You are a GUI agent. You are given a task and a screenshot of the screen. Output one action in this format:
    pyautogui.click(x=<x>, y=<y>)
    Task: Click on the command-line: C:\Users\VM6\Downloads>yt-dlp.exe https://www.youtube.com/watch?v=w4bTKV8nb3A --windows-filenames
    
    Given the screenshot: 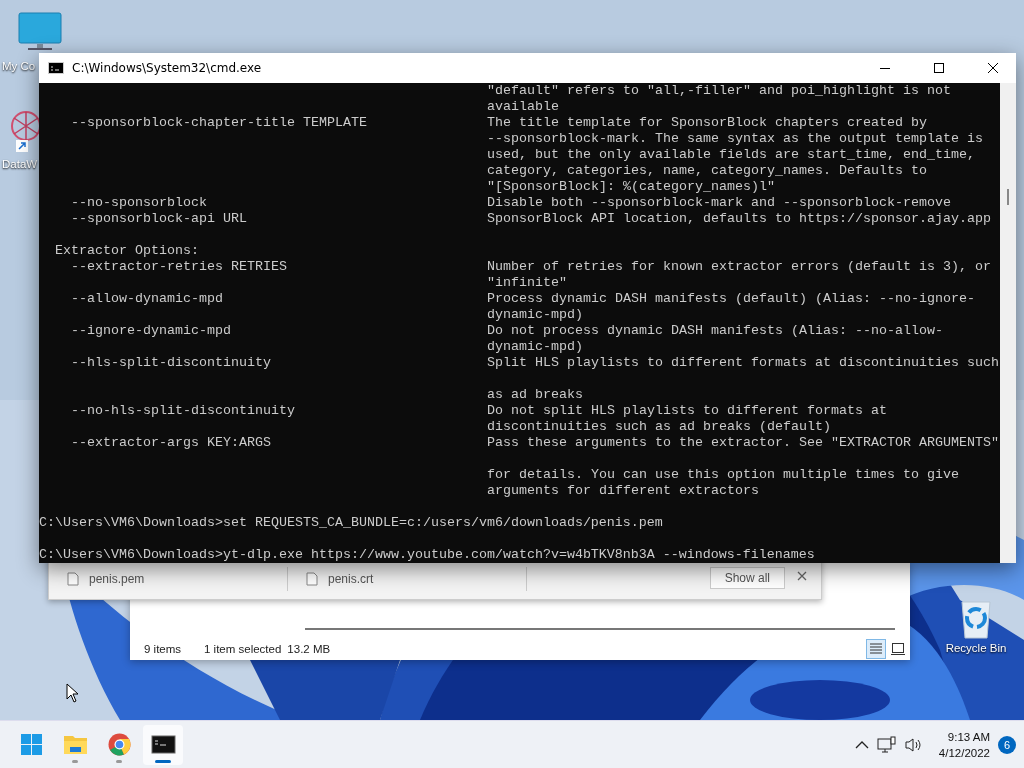 What is the action you would take?
    pyautogui.click(x=427, y=554)
    